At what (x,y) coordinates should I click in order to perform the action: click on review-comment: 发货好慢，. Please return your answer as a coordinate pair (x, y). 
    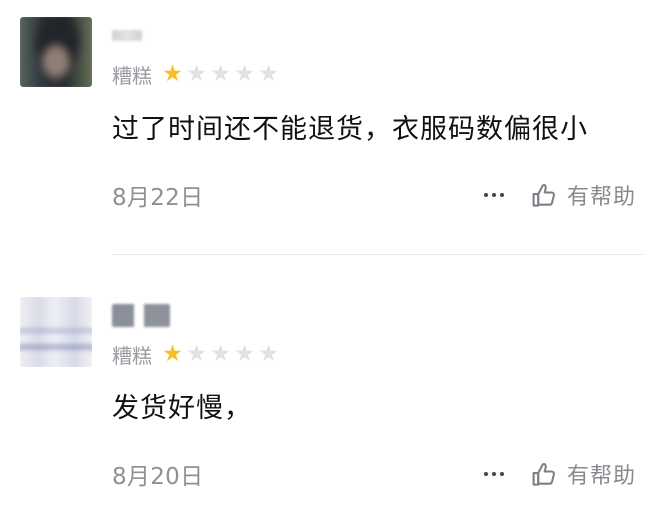
    Looking at the image, I should click on (182, 408).